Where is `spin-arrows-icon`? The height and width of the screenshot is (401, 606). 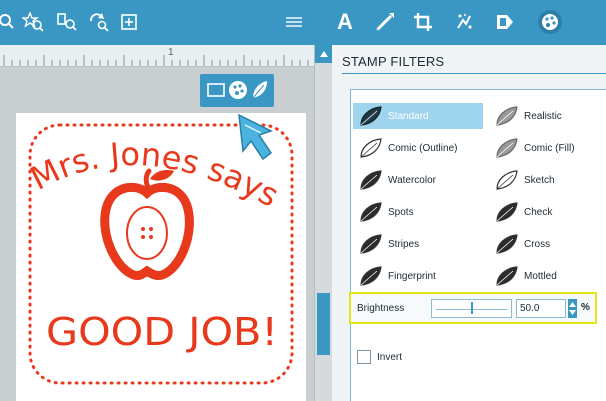
spin-arrows-icon is located at coordinates (572, 308).